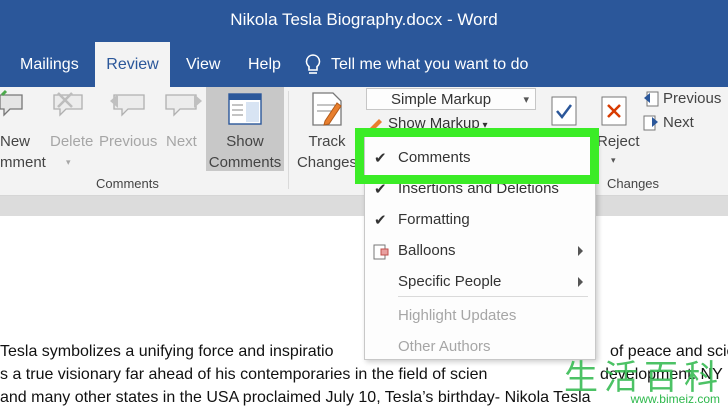  What do you see at coordinates (184, 106) in the screenshot?
I see `next-comment-icon` at bounding box center [184, 106].